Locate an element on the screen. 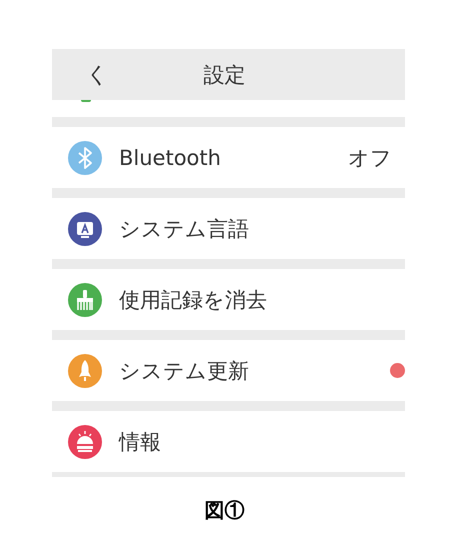 The image size is (453, 557). broom-icon is located at coordinates (85, 299).